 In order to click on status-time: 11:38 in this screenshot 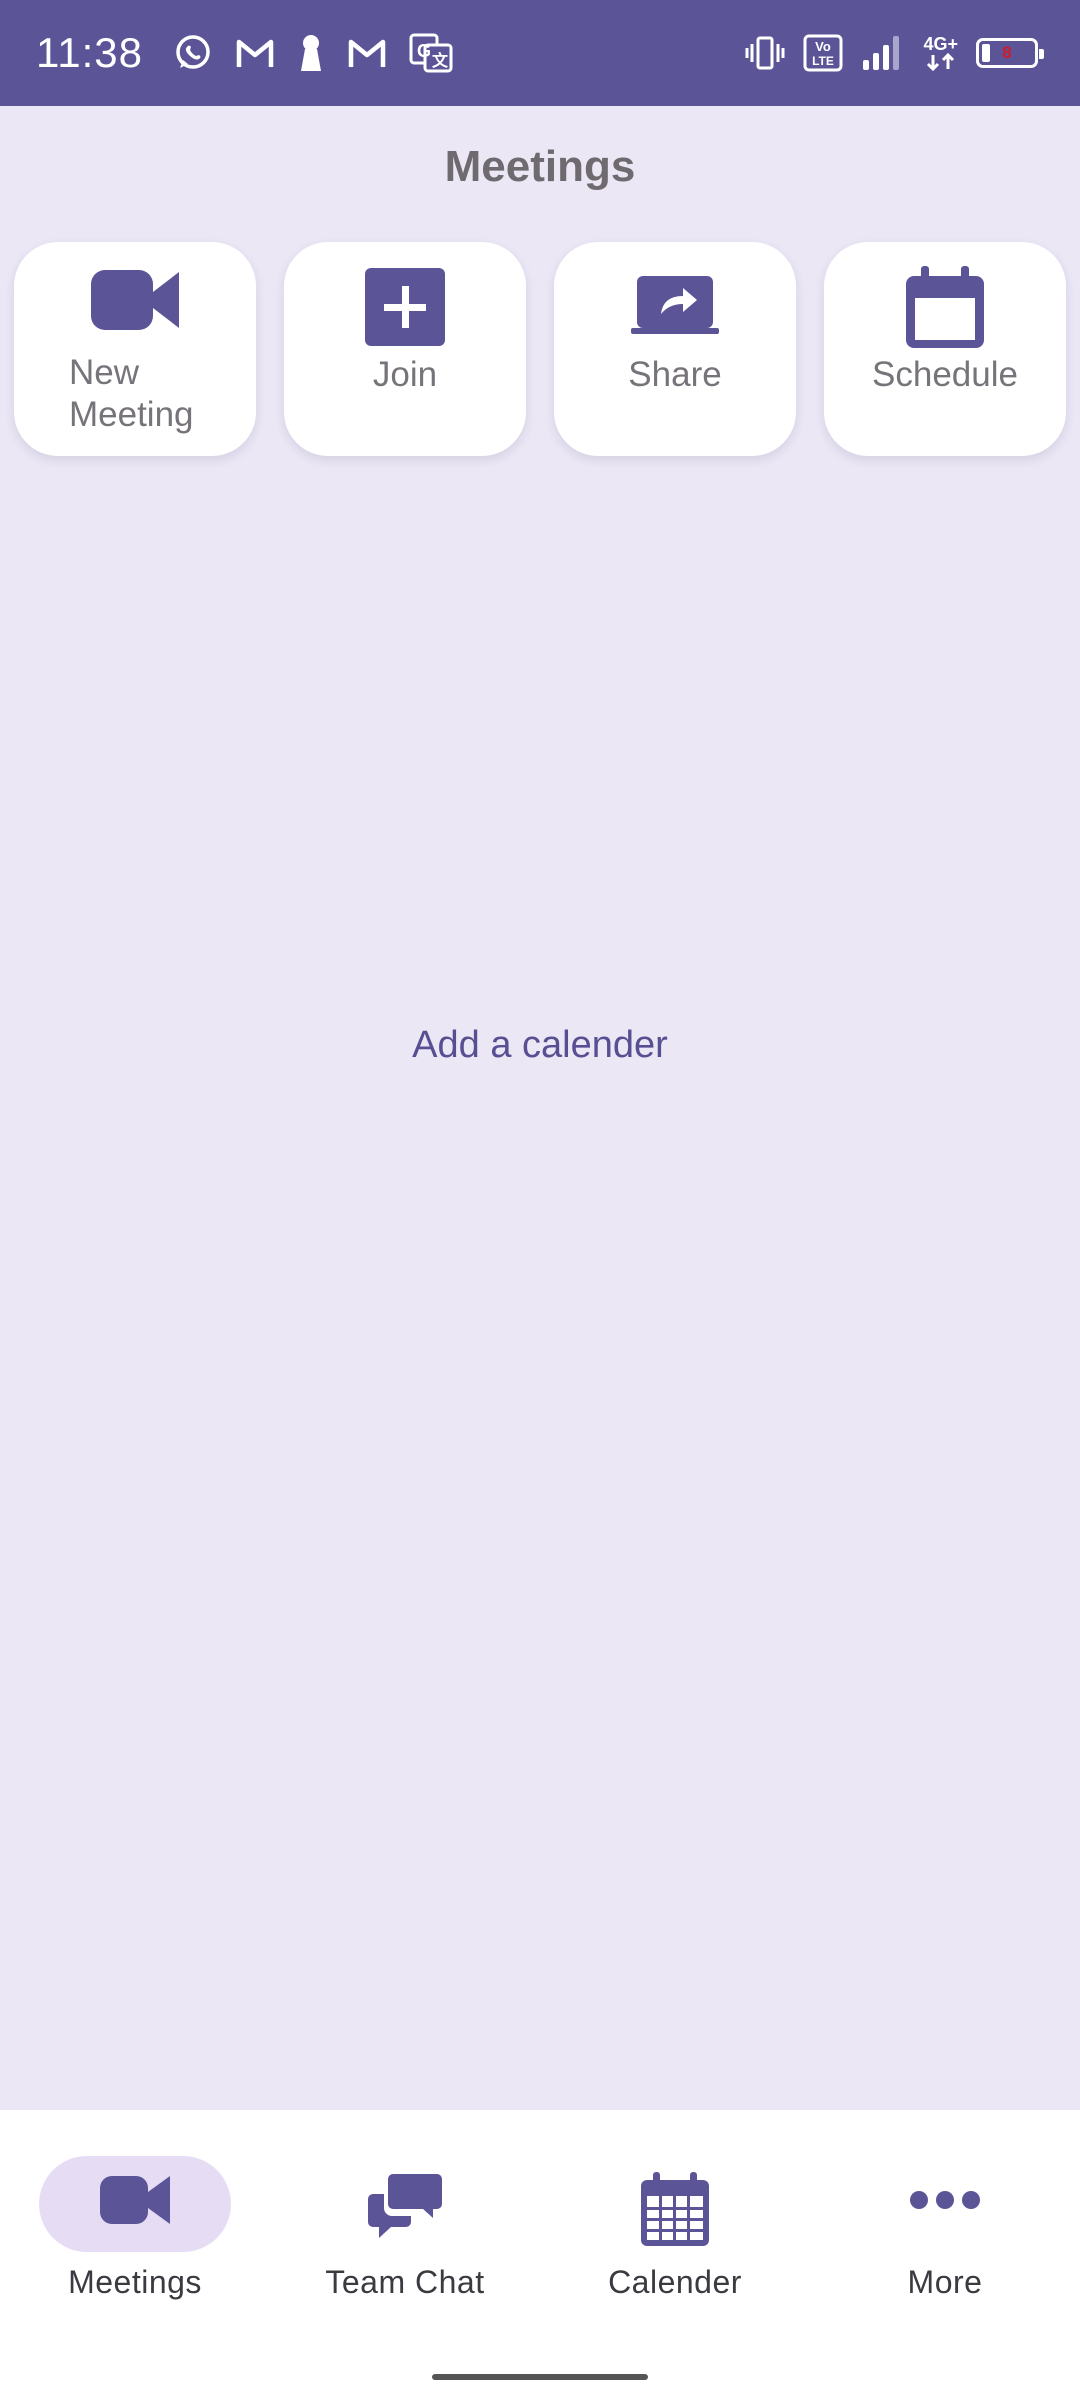, I will do `click(89, 52)`.